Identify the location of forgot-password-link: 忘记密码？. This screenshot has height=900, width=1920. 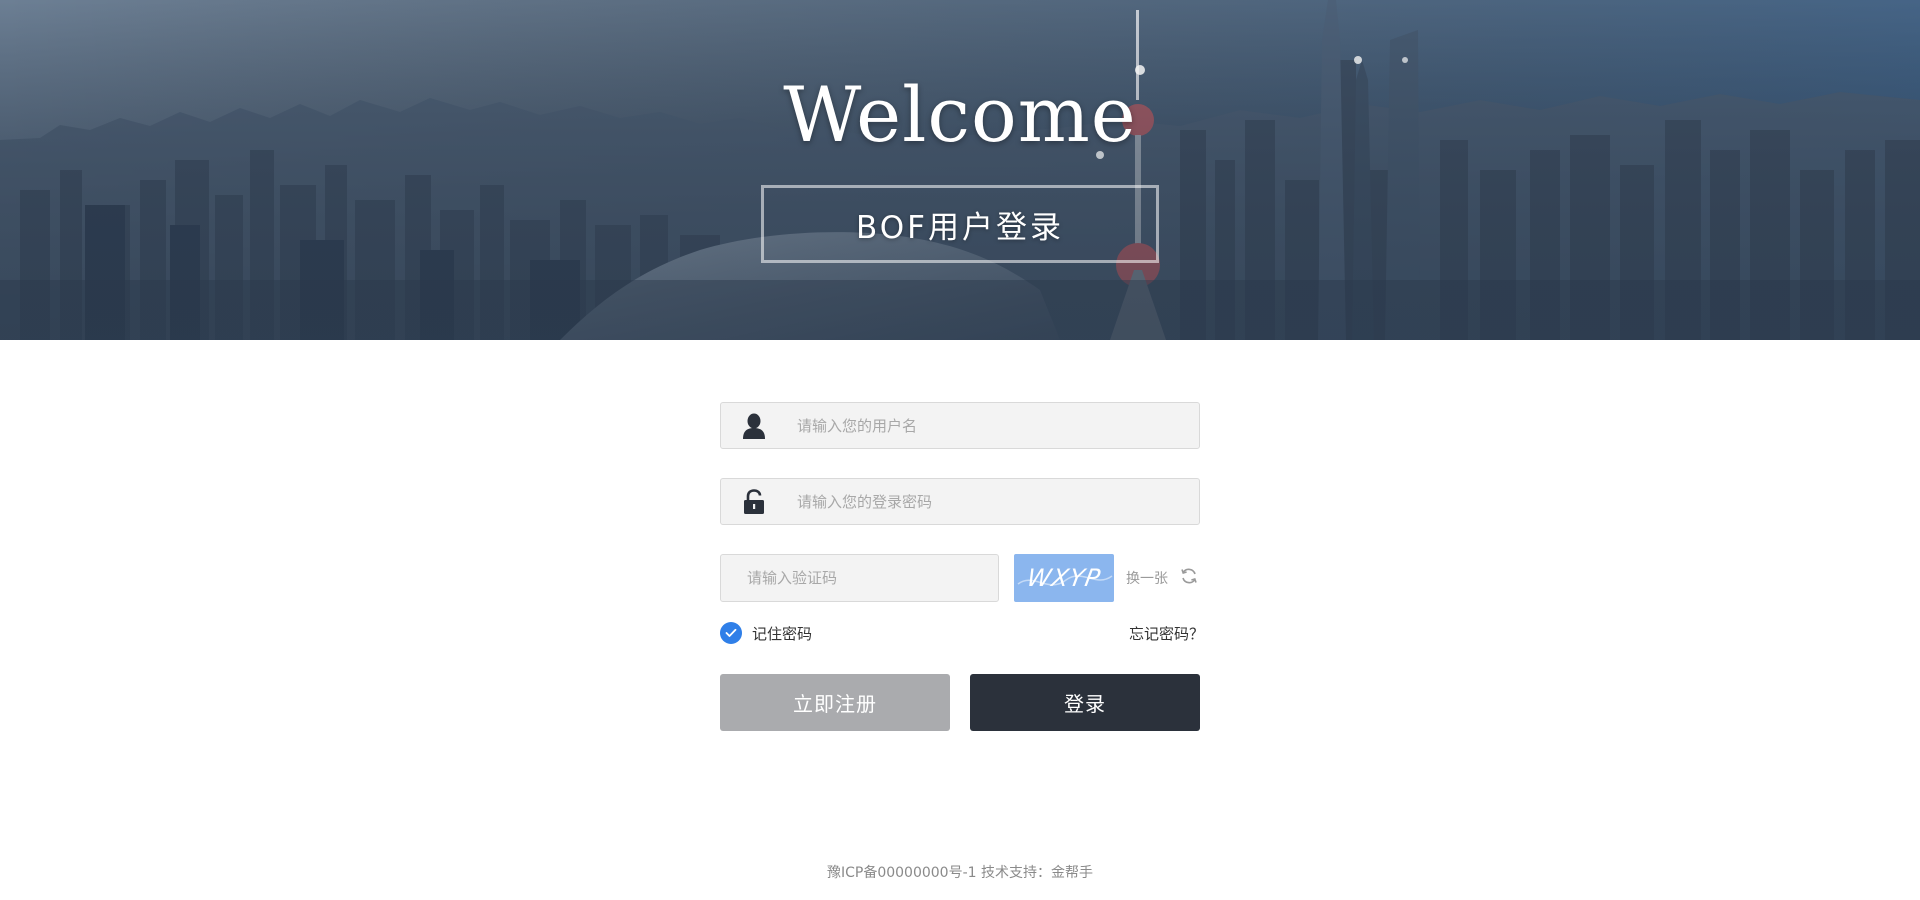
(1166, 634).